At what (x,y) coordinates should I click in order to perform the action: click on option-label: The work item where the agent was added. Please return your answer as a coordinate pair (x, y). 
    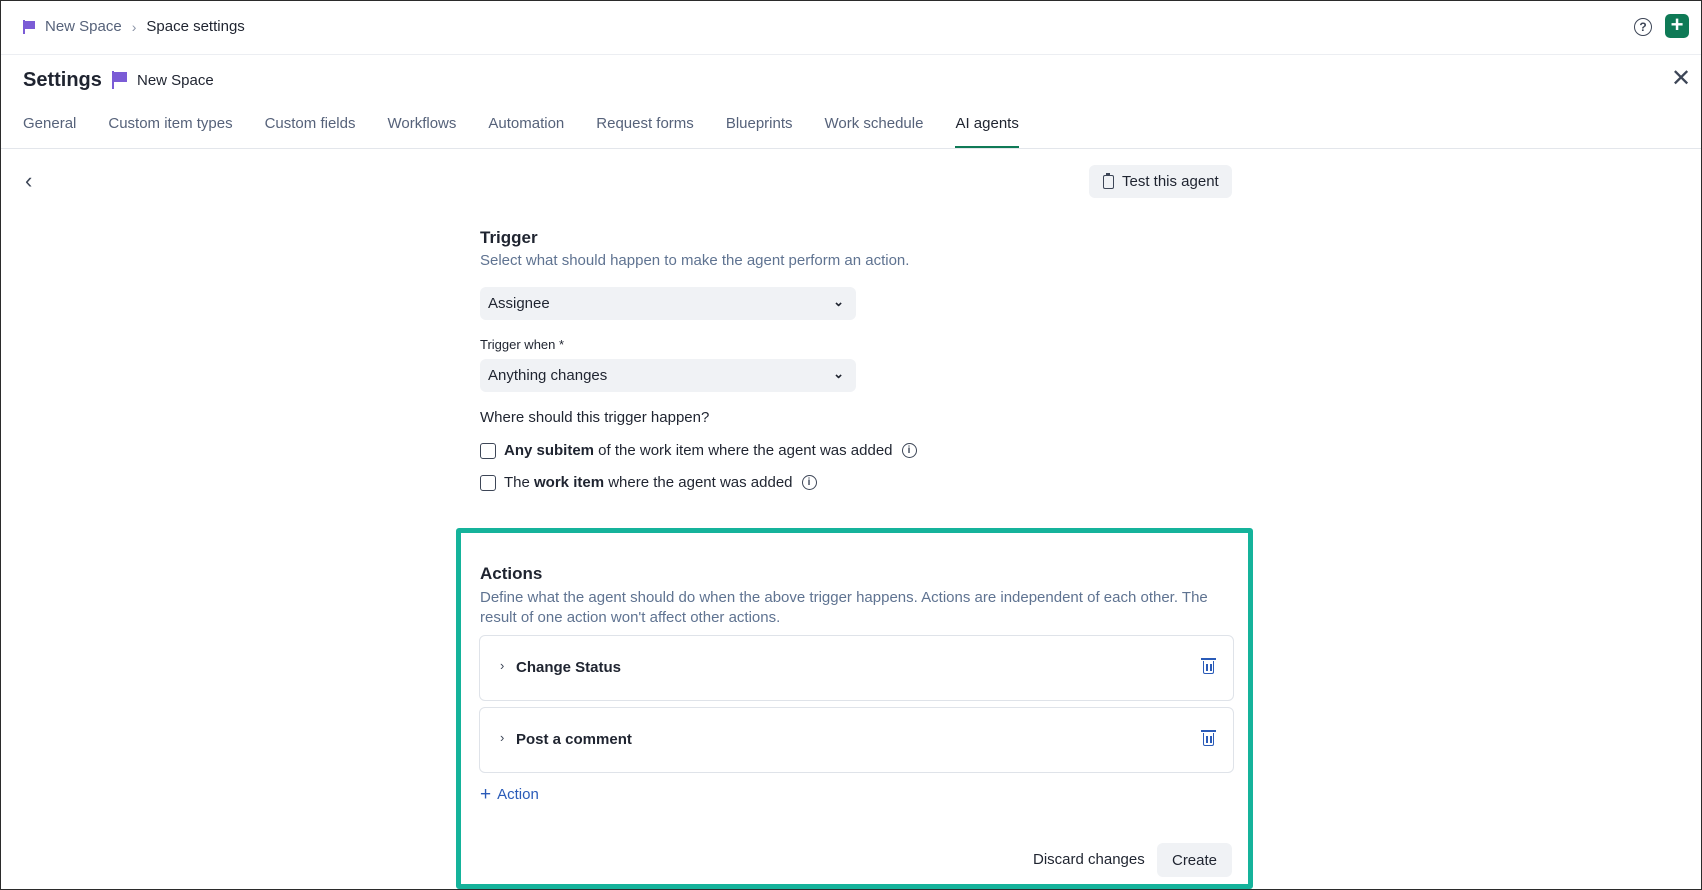
    Looking at the image, I should click on (648, 482).